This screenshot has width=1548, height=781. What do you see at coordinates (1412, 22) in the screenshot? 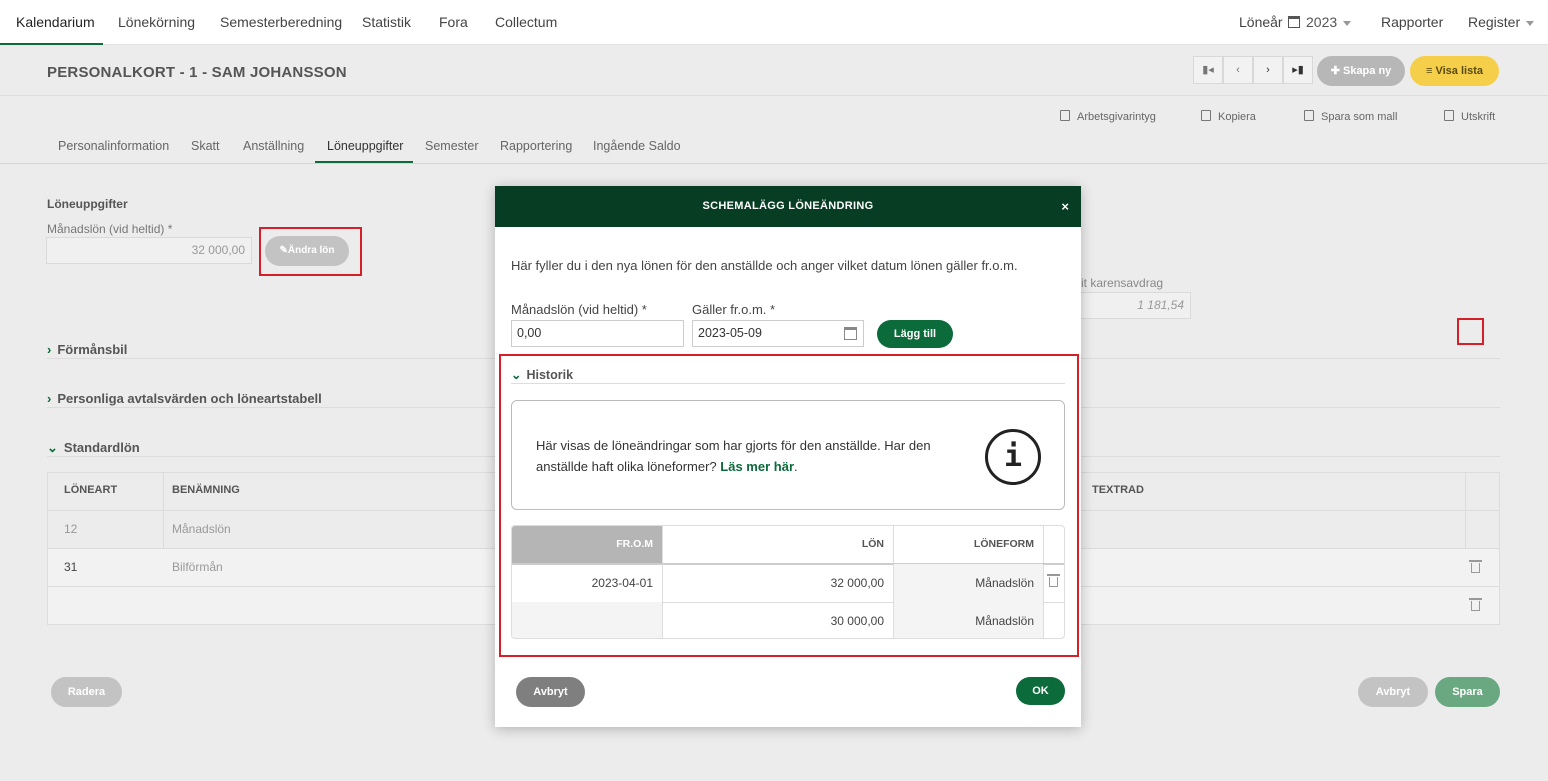
I see `nav-rapporter: Rapporter` at bounding box center [1412, 22].